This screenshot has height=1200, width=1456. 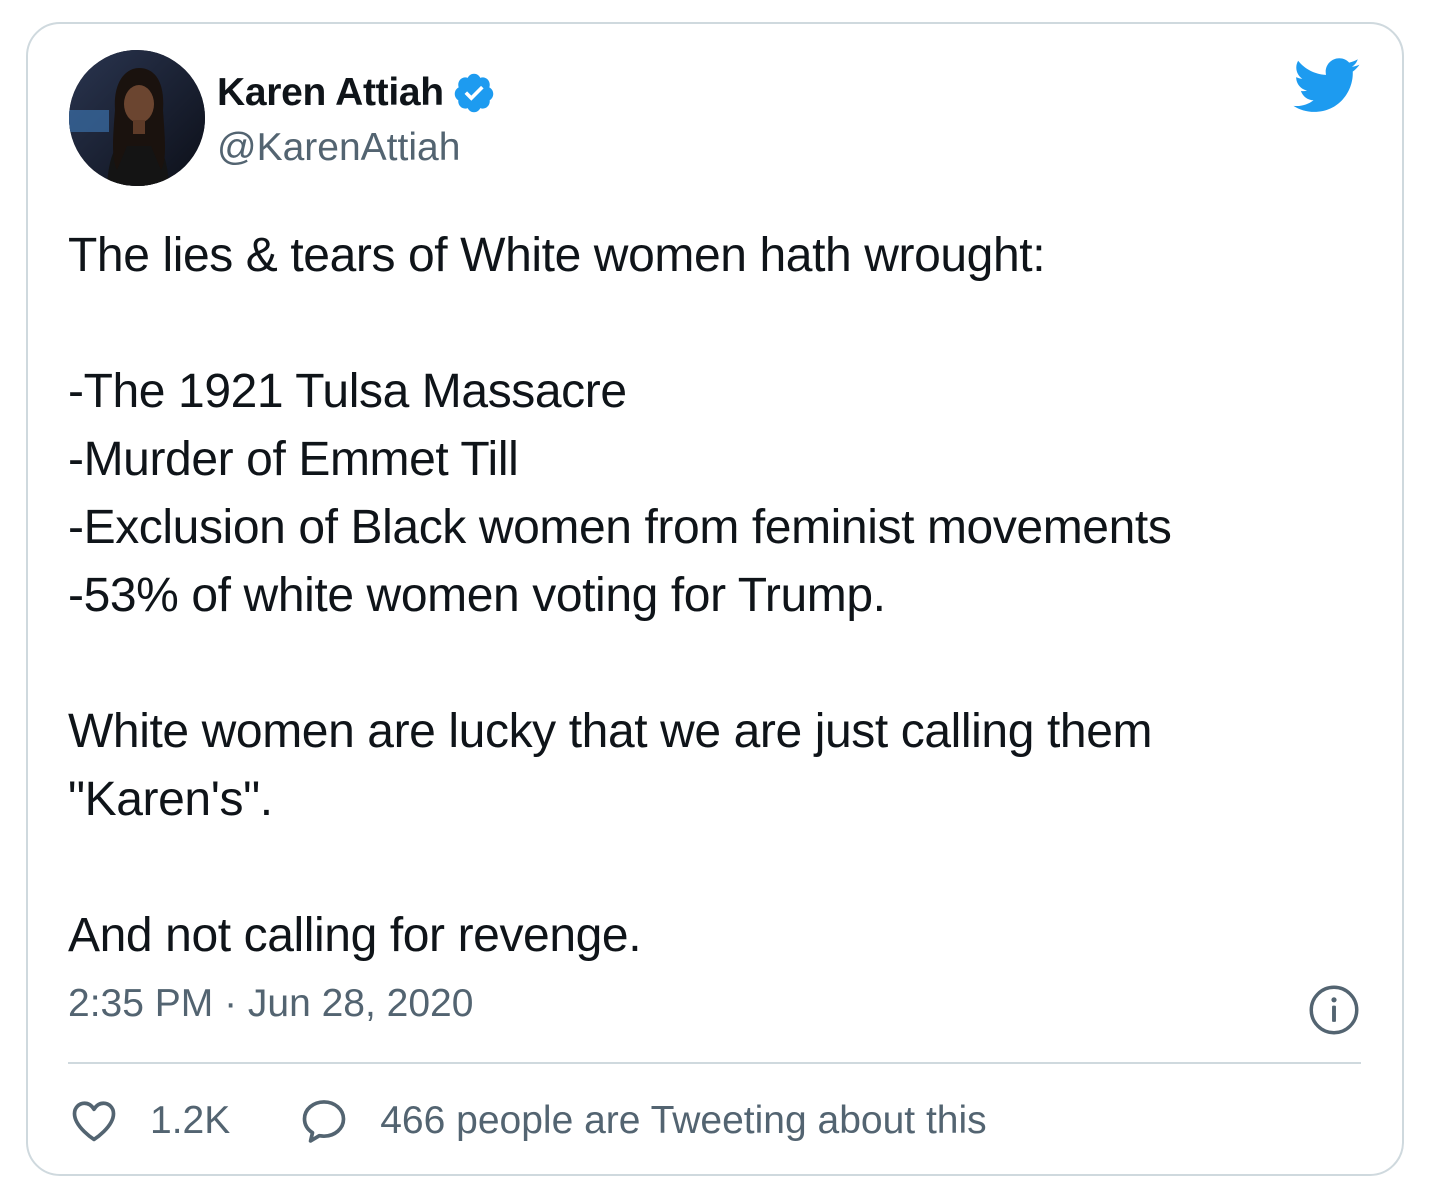 What do you see at coordinates (1327, 86) in the screenshot?
I see `twitter-bird-icon` at bounding box center [1327, 86].